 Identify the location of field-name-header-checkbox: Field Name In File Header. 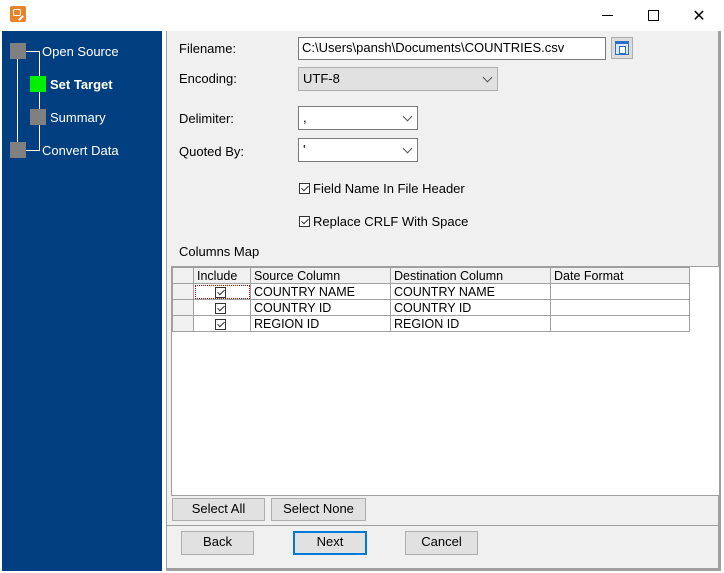
(382, 188).